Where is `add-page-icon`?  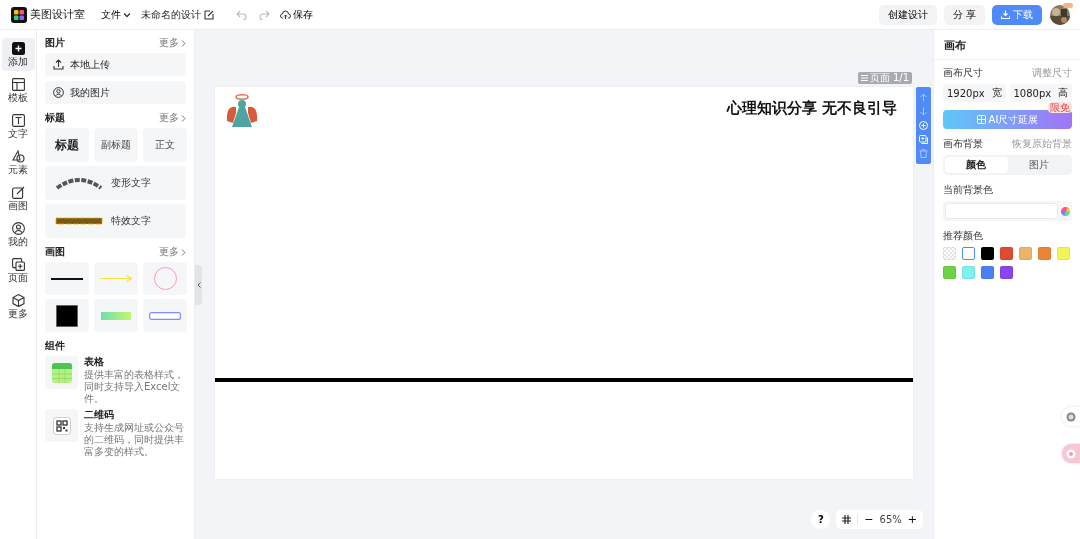 add-page-icon is located at coordinates (923, 125).